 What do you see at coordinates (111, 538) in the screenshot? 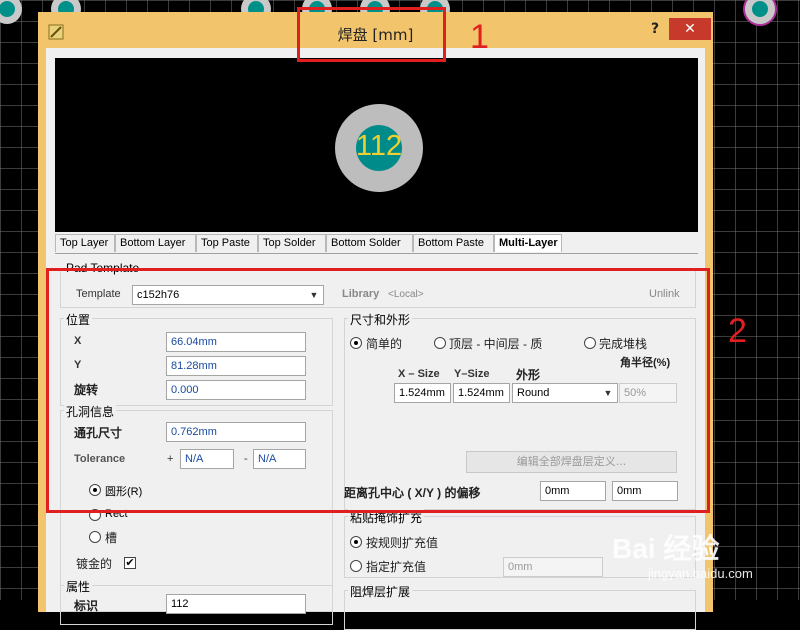
I see `slot-hole-label: 槽` at bounding box center [111, 538].